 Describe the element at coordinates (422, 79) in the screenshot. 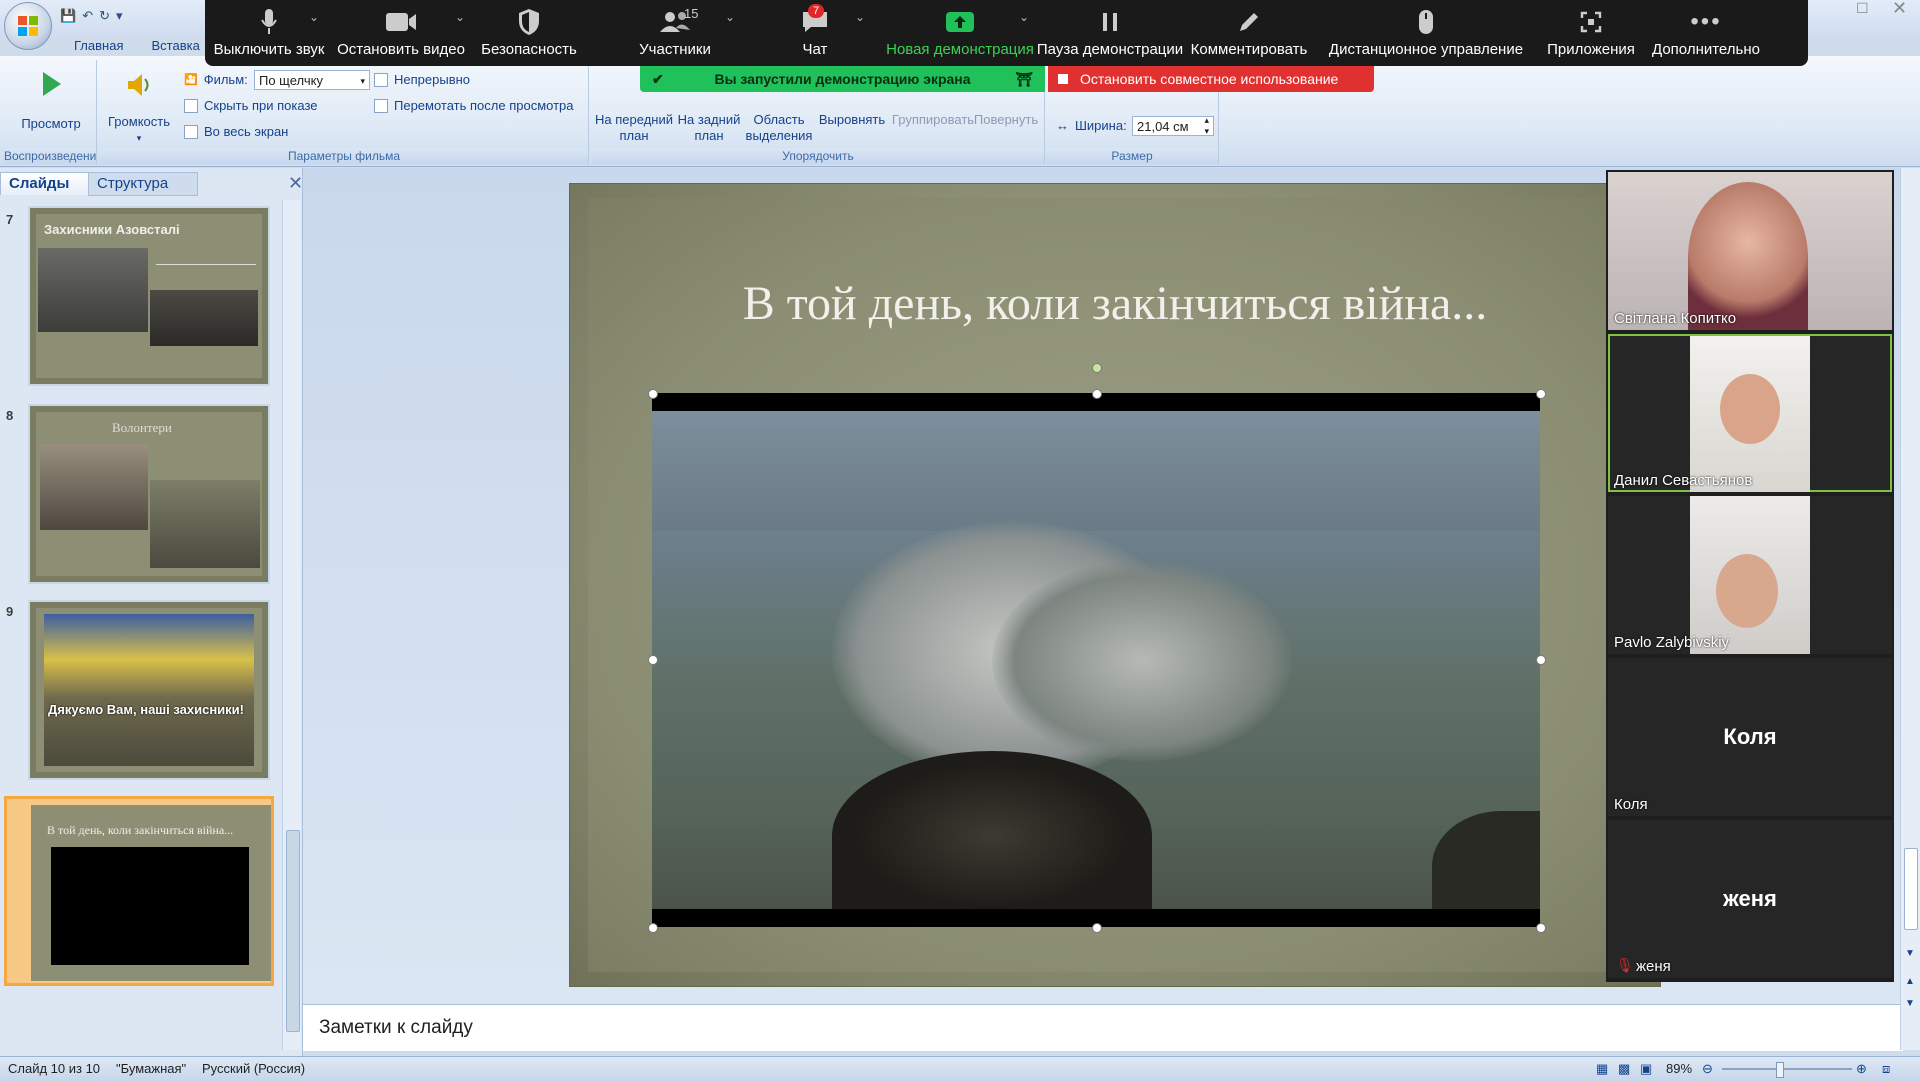

I see `loop-checkbox: Непрерывно` at that location.